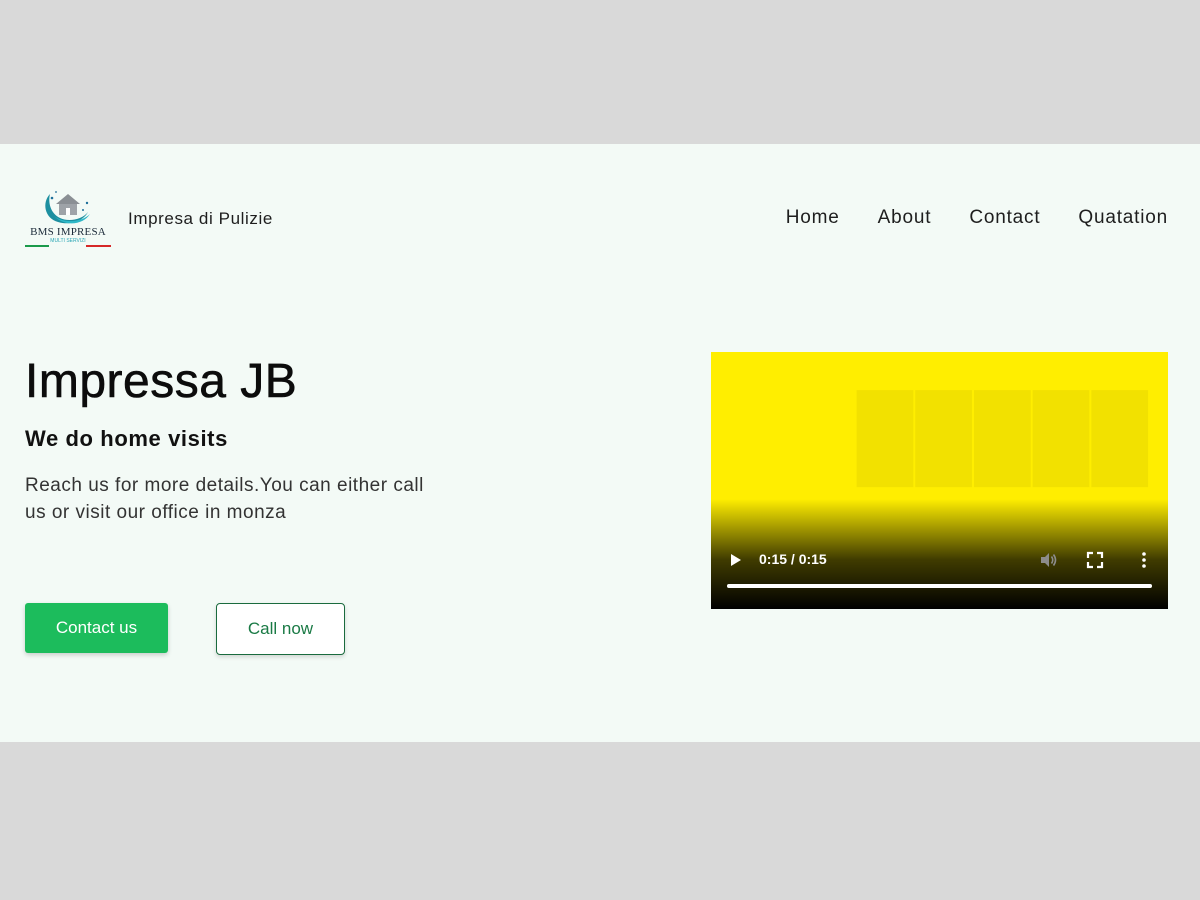 Image resolution: width=1200 pixels, height=900 pixels. Describe the element at coordinates (68, 241) in the screenshot. I see `logo-subtext: MULTI SERVIZI` at that location.